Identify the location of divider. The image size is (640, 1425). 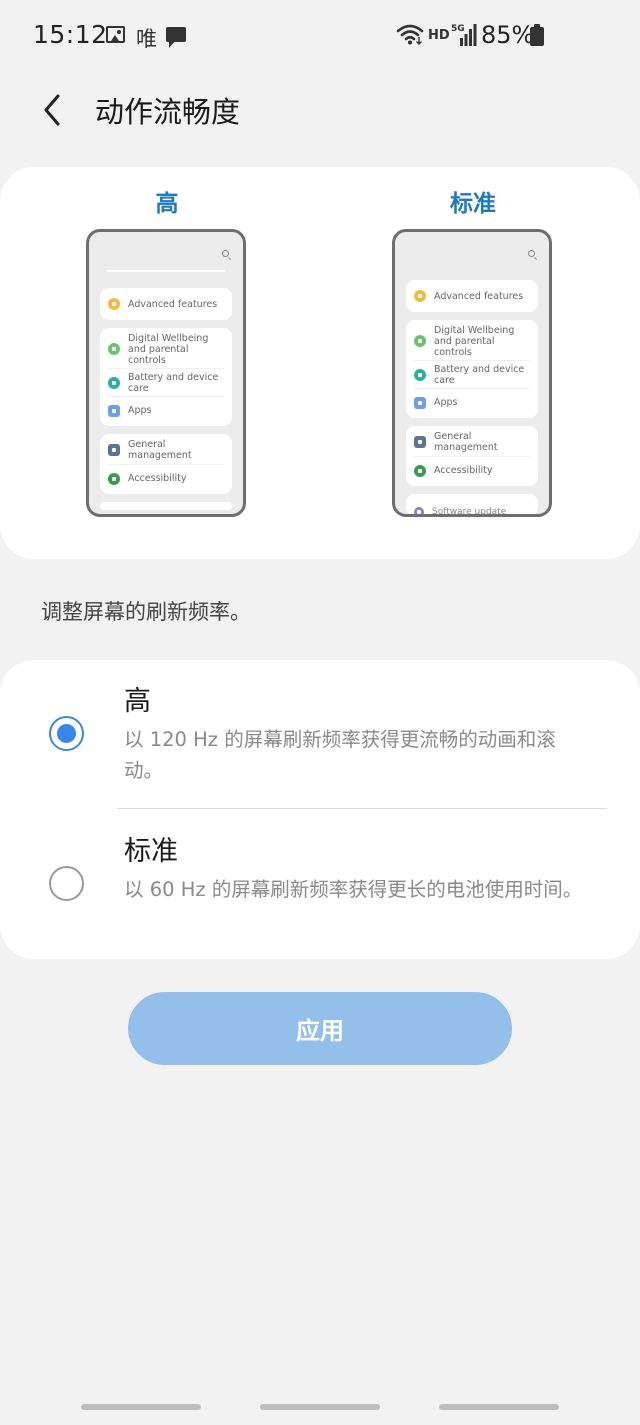
(362, 808).